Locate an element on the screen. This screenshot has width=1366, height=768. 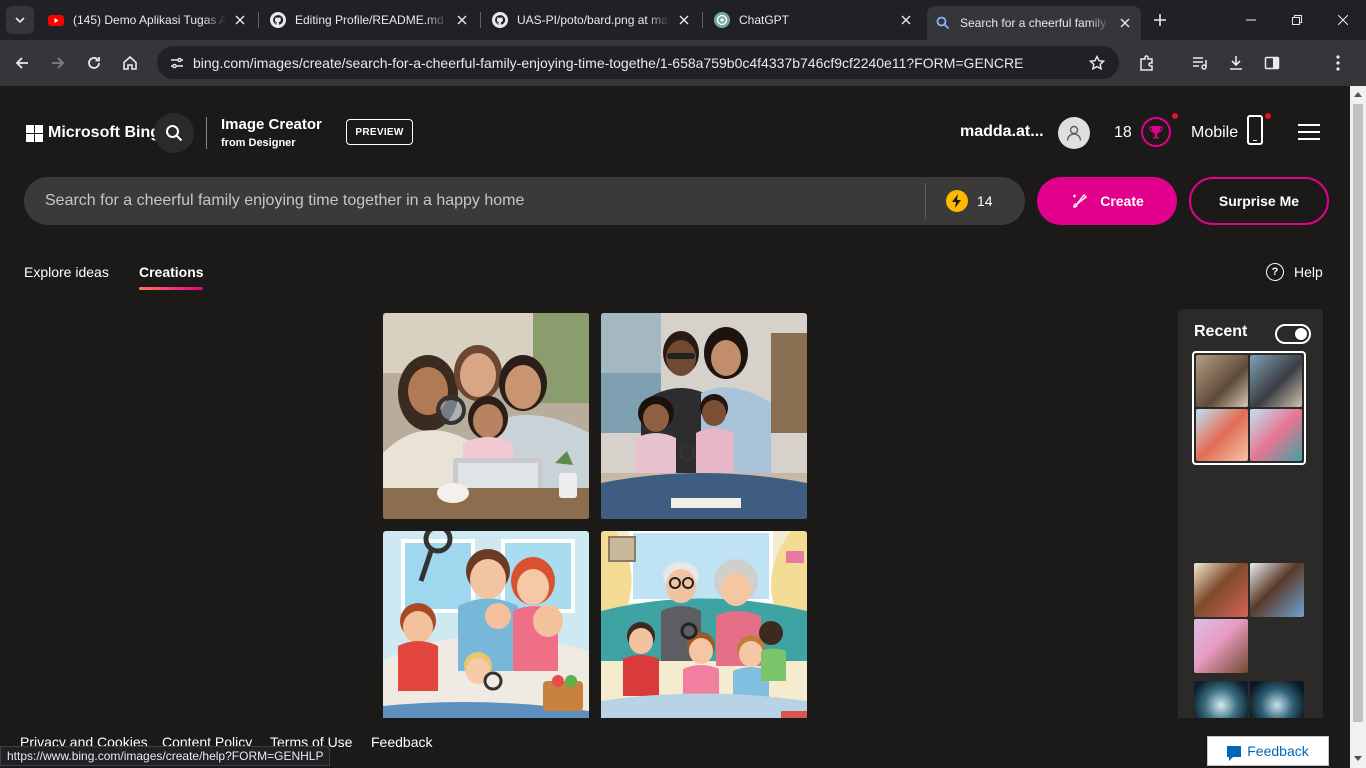
recent-toggle is located at coordinates (1293, 334).